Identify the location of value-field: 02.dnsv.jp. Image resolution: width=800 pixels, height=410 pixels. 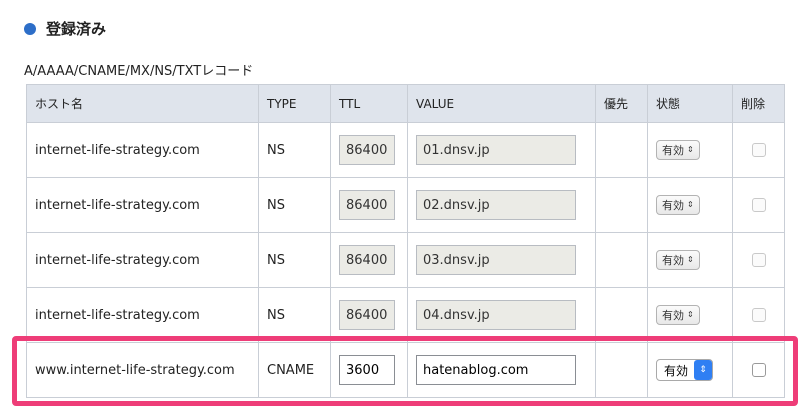
(496, 205).